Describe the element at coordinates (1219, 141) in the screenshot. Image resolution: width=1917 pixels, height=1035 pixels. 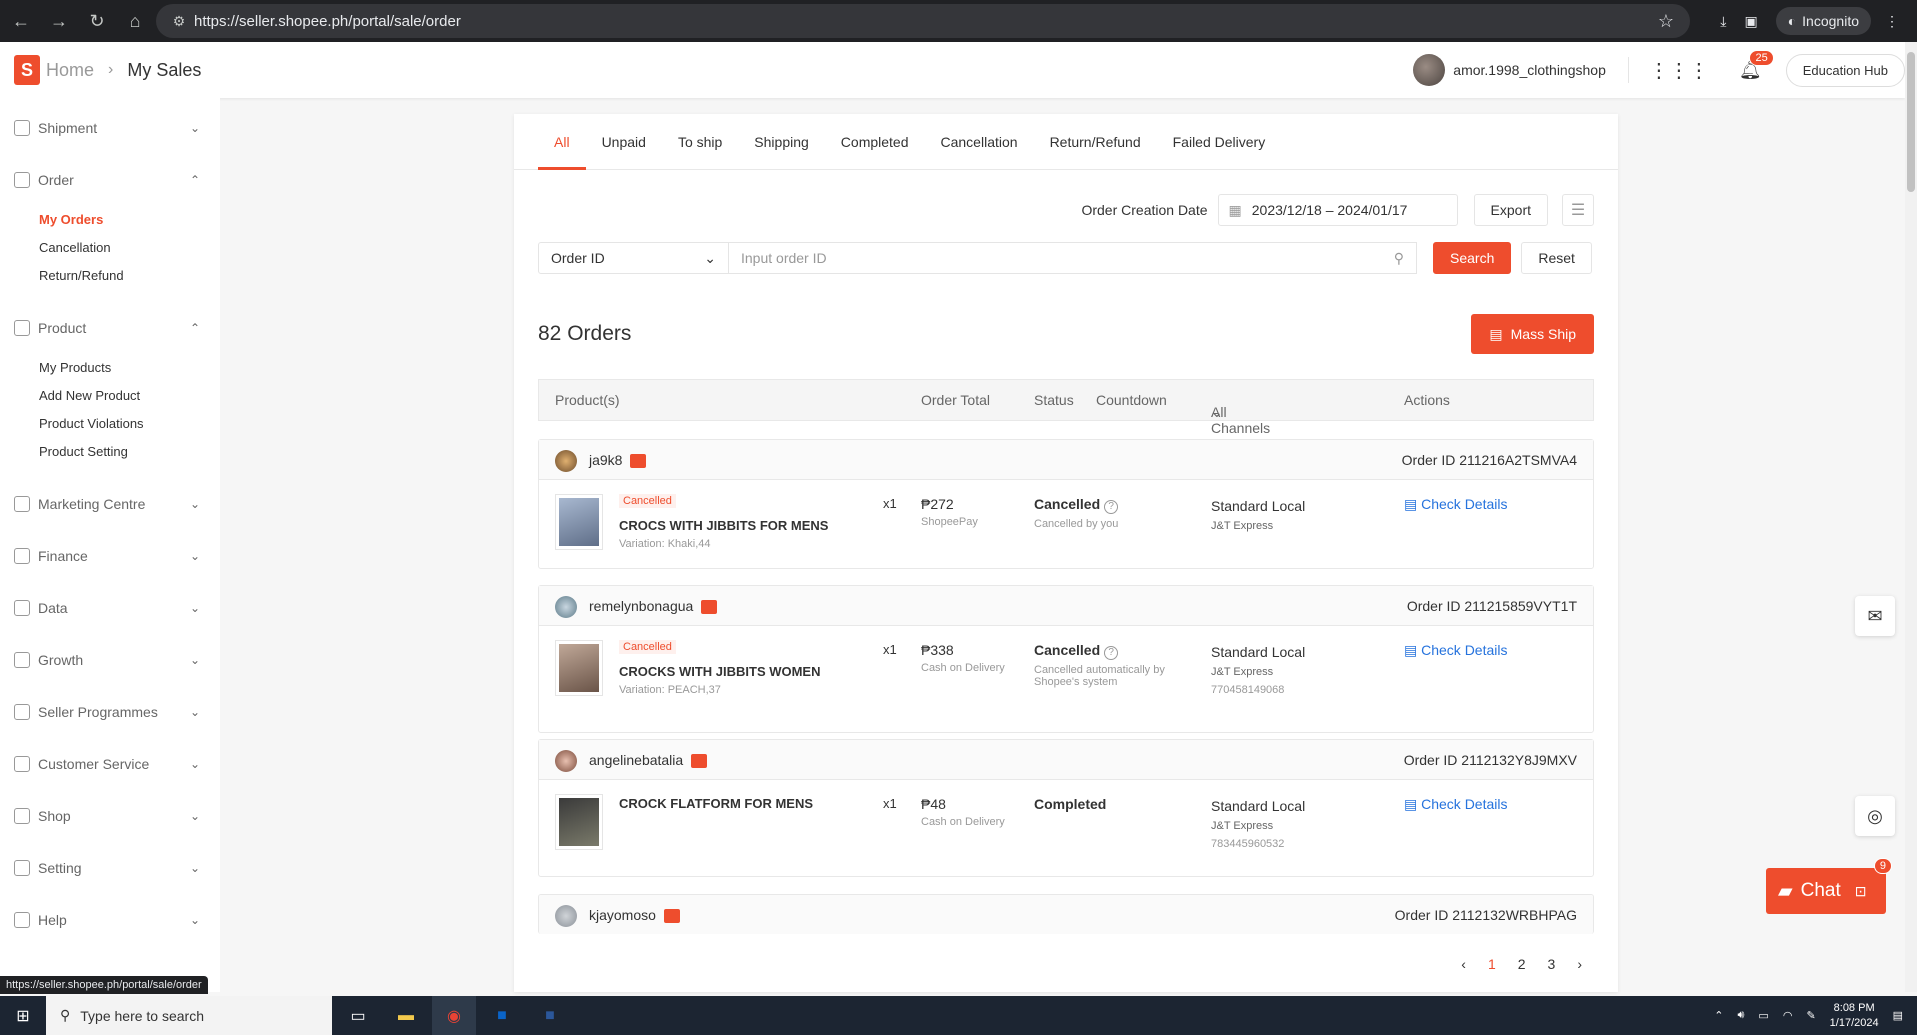
I see `tab-failed-delivery: Failed Delivery` at that location.